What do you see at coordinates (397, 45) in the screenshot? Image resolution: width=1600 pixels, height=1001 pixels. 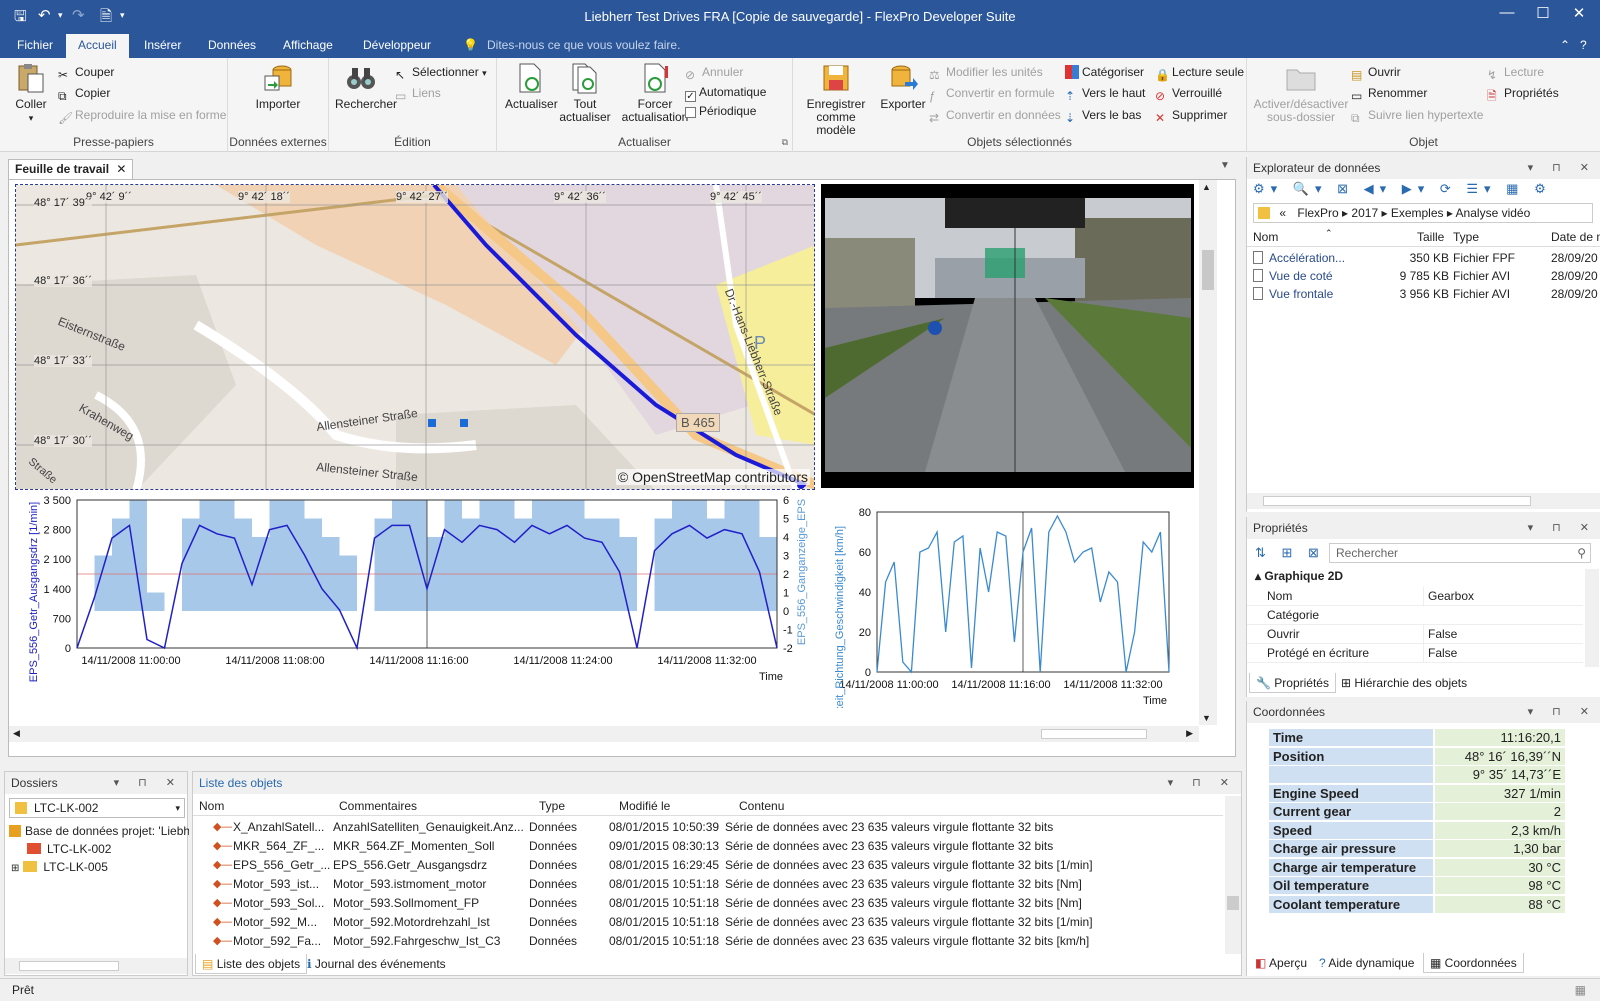 I see `tab-developpeur: Développeur` at bounding box center [397, 45].